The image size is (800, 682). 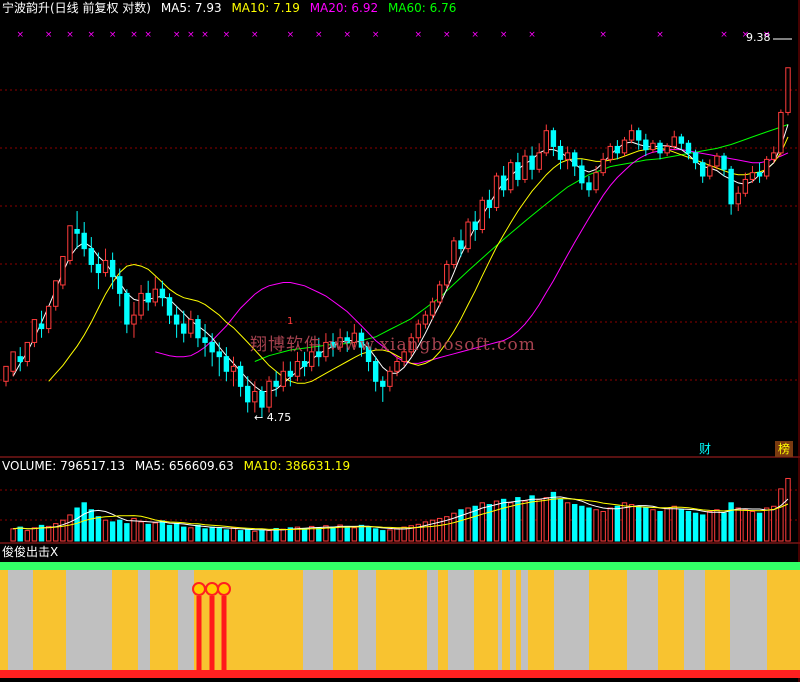 What do you see at coordinates (113, 35) in the screenshot?
I see `cross-marker-4: ×` at bounding box center [113, 35].